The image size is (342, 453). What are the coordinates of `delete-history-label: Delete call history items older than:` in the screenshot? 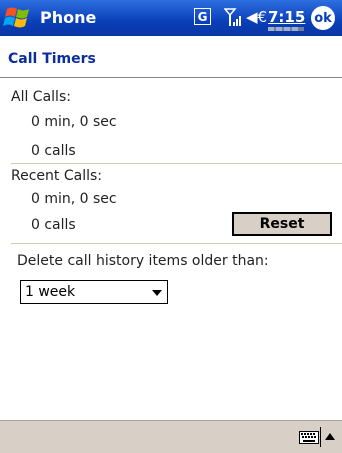 It's located at (143, 261).